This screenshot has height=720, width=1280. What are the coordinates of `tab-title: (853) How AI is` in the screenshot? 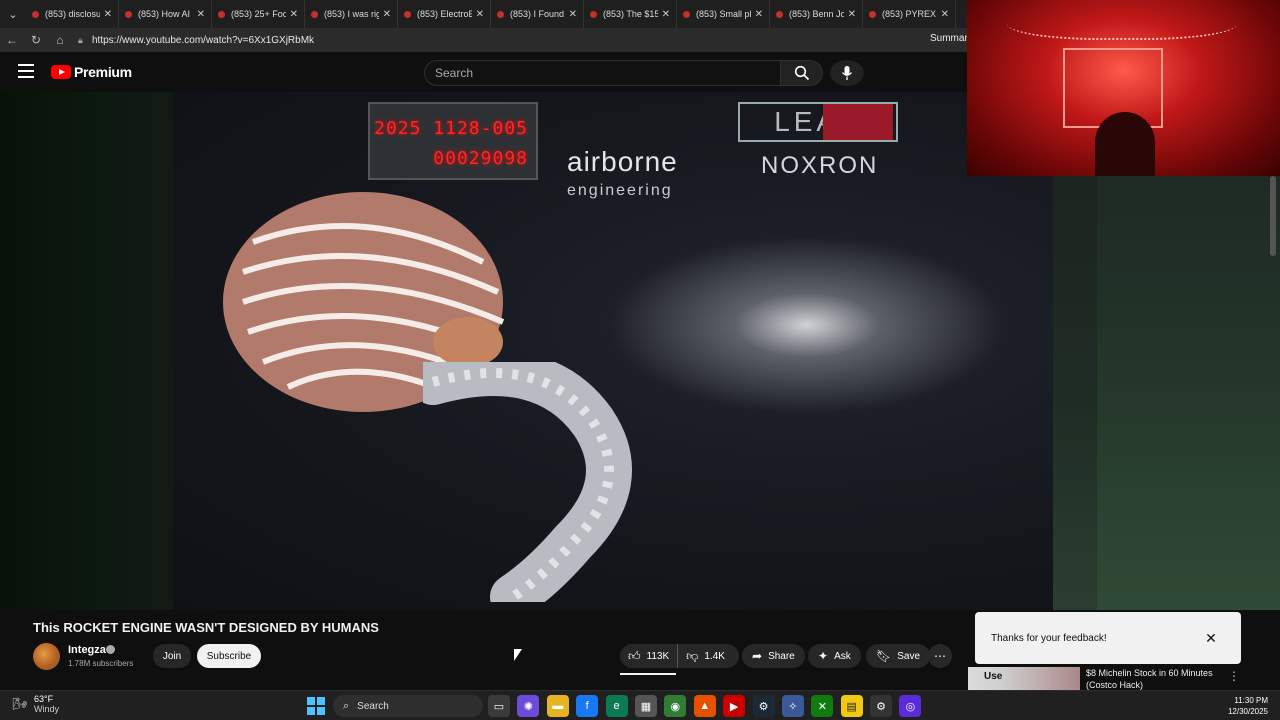 It's located at (165, 14).